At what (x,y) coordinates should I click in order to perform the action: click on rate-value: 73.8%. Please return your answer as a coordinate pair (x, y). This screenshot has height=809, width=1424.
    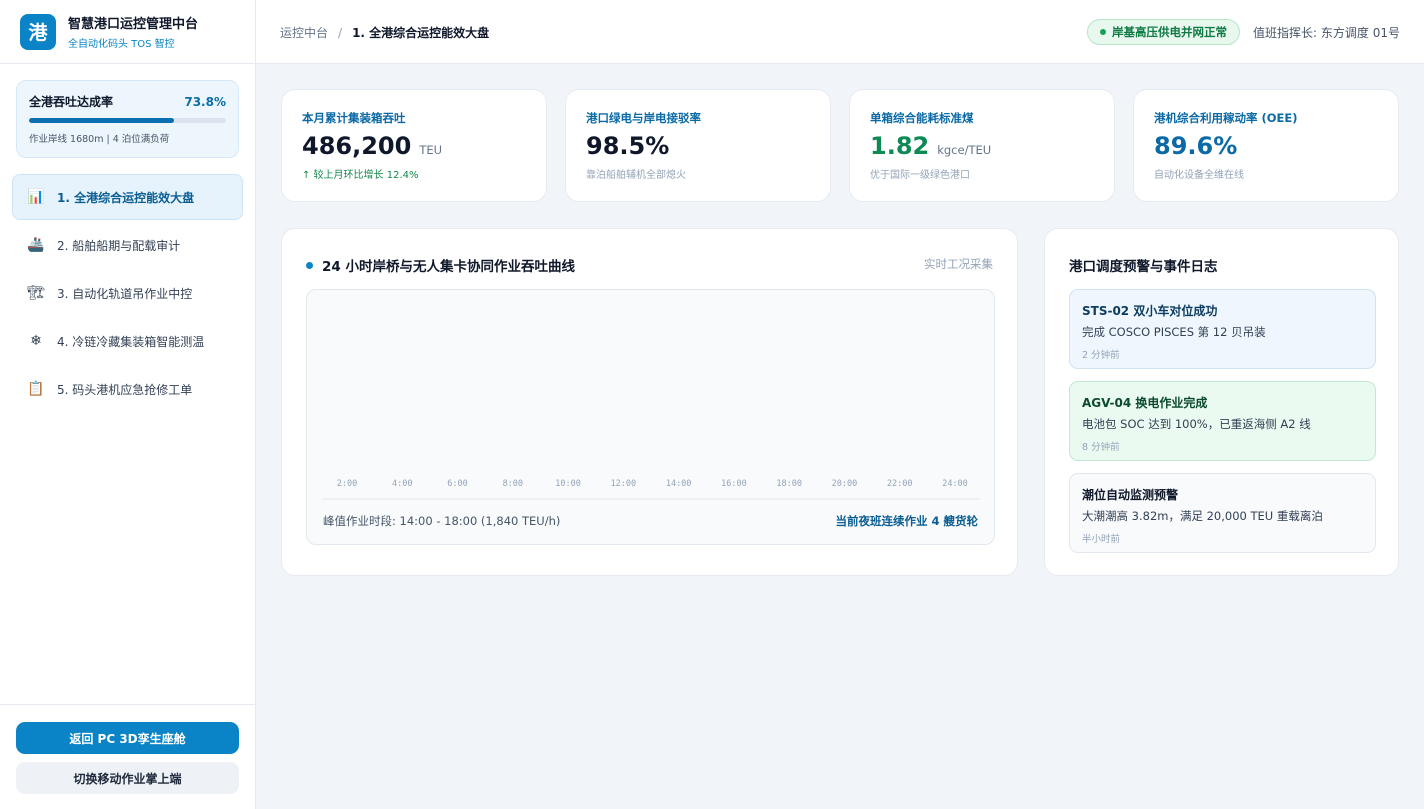
    Looking at the image, I should click on (205, 101).